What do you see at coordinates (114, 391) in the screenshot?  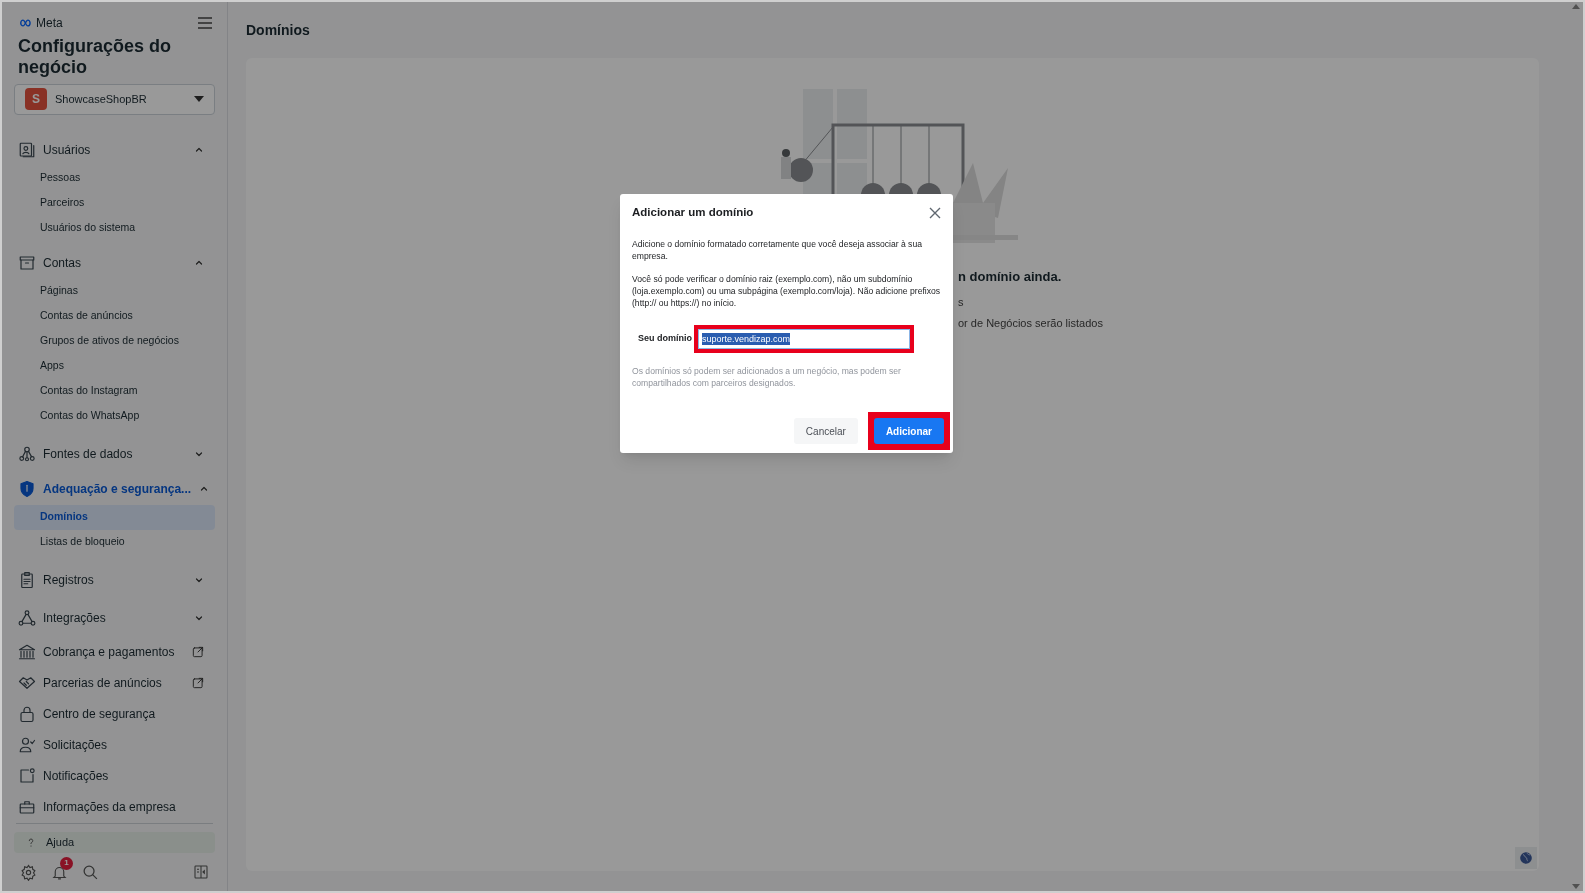 I see `nav-subitem: Contas do Instagram` at bounding box center [114, 391].